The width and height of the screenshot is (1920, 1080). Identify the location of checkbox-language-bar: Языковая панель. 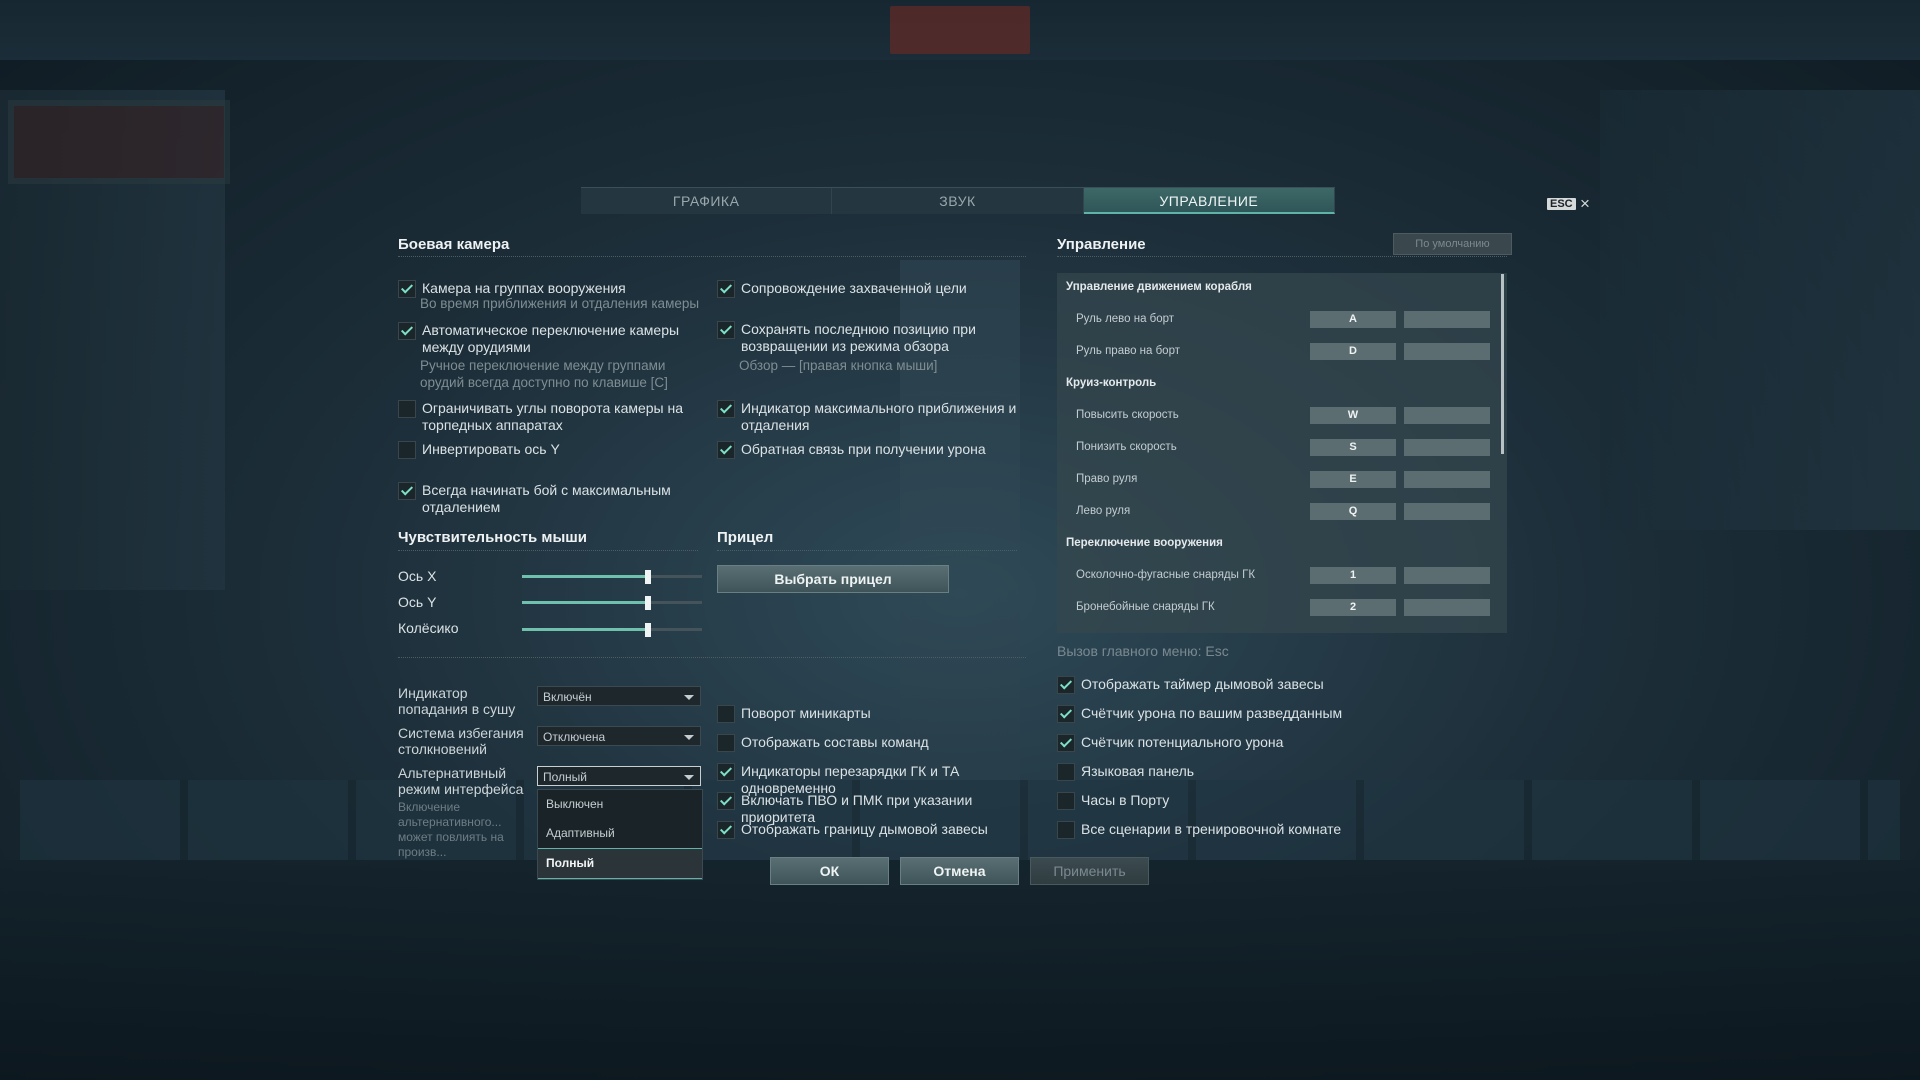
(1237, 772).